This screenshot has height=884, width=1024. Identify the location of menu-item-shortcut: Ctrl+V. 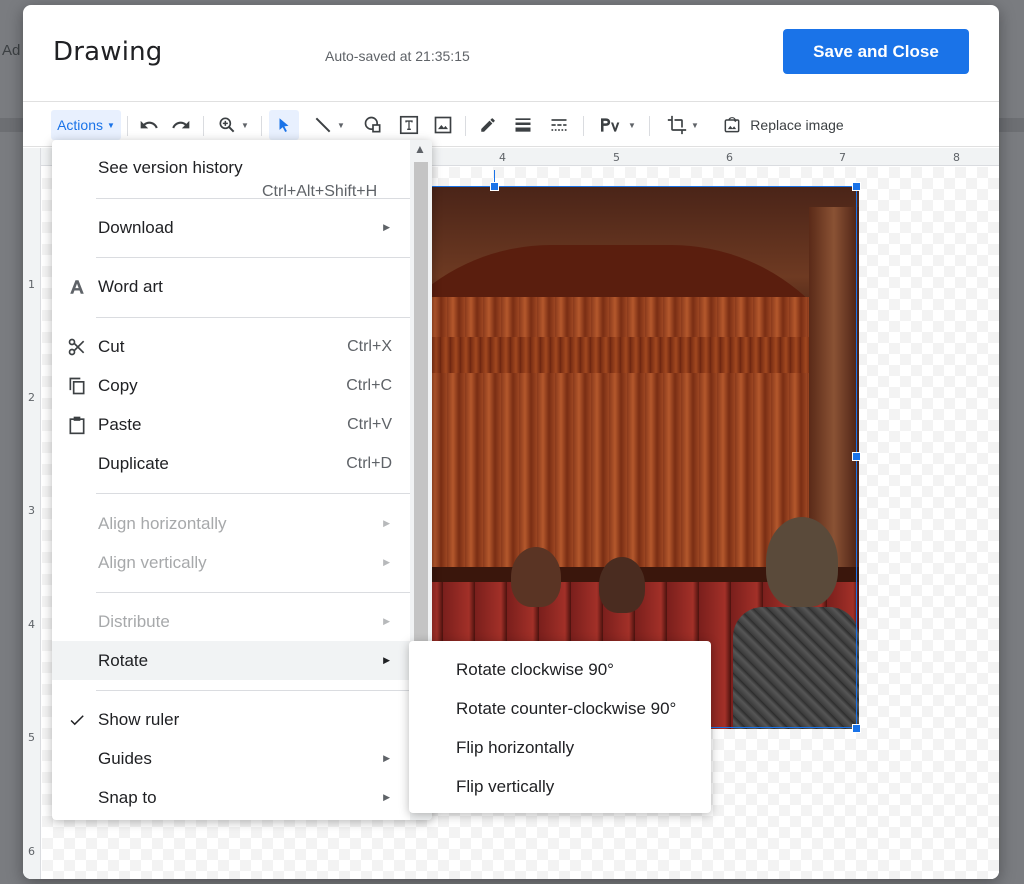
(369, 424).